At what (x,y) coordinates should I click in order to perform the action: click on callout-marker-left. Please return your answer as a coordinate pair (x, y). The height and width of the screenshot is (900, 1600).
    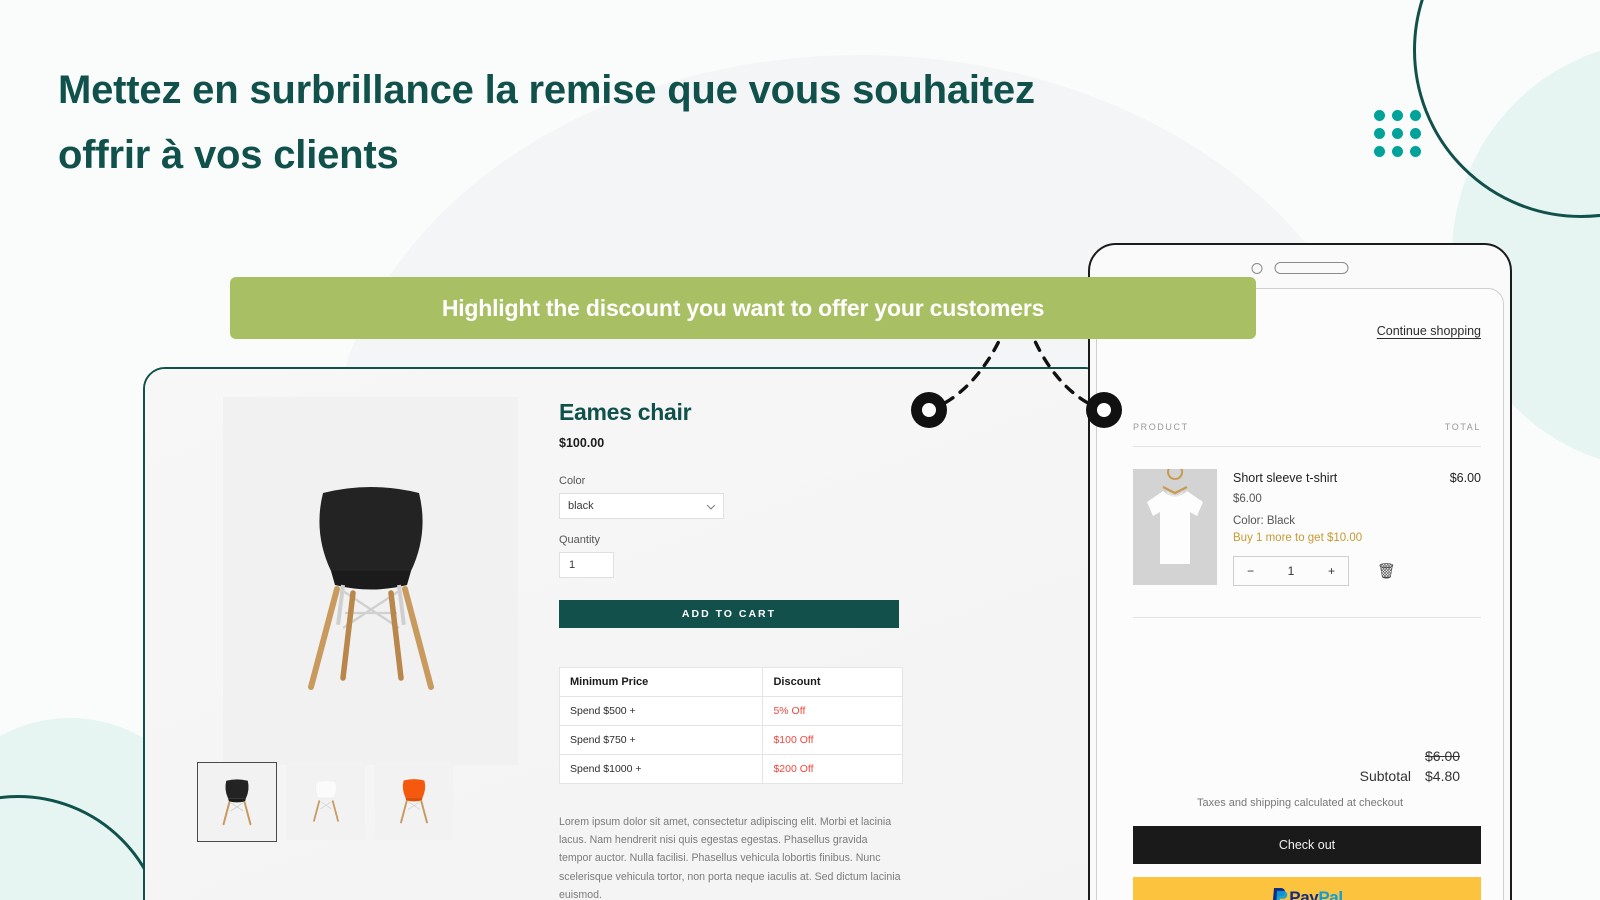
    Looking at the image, I should click on (929, 410).